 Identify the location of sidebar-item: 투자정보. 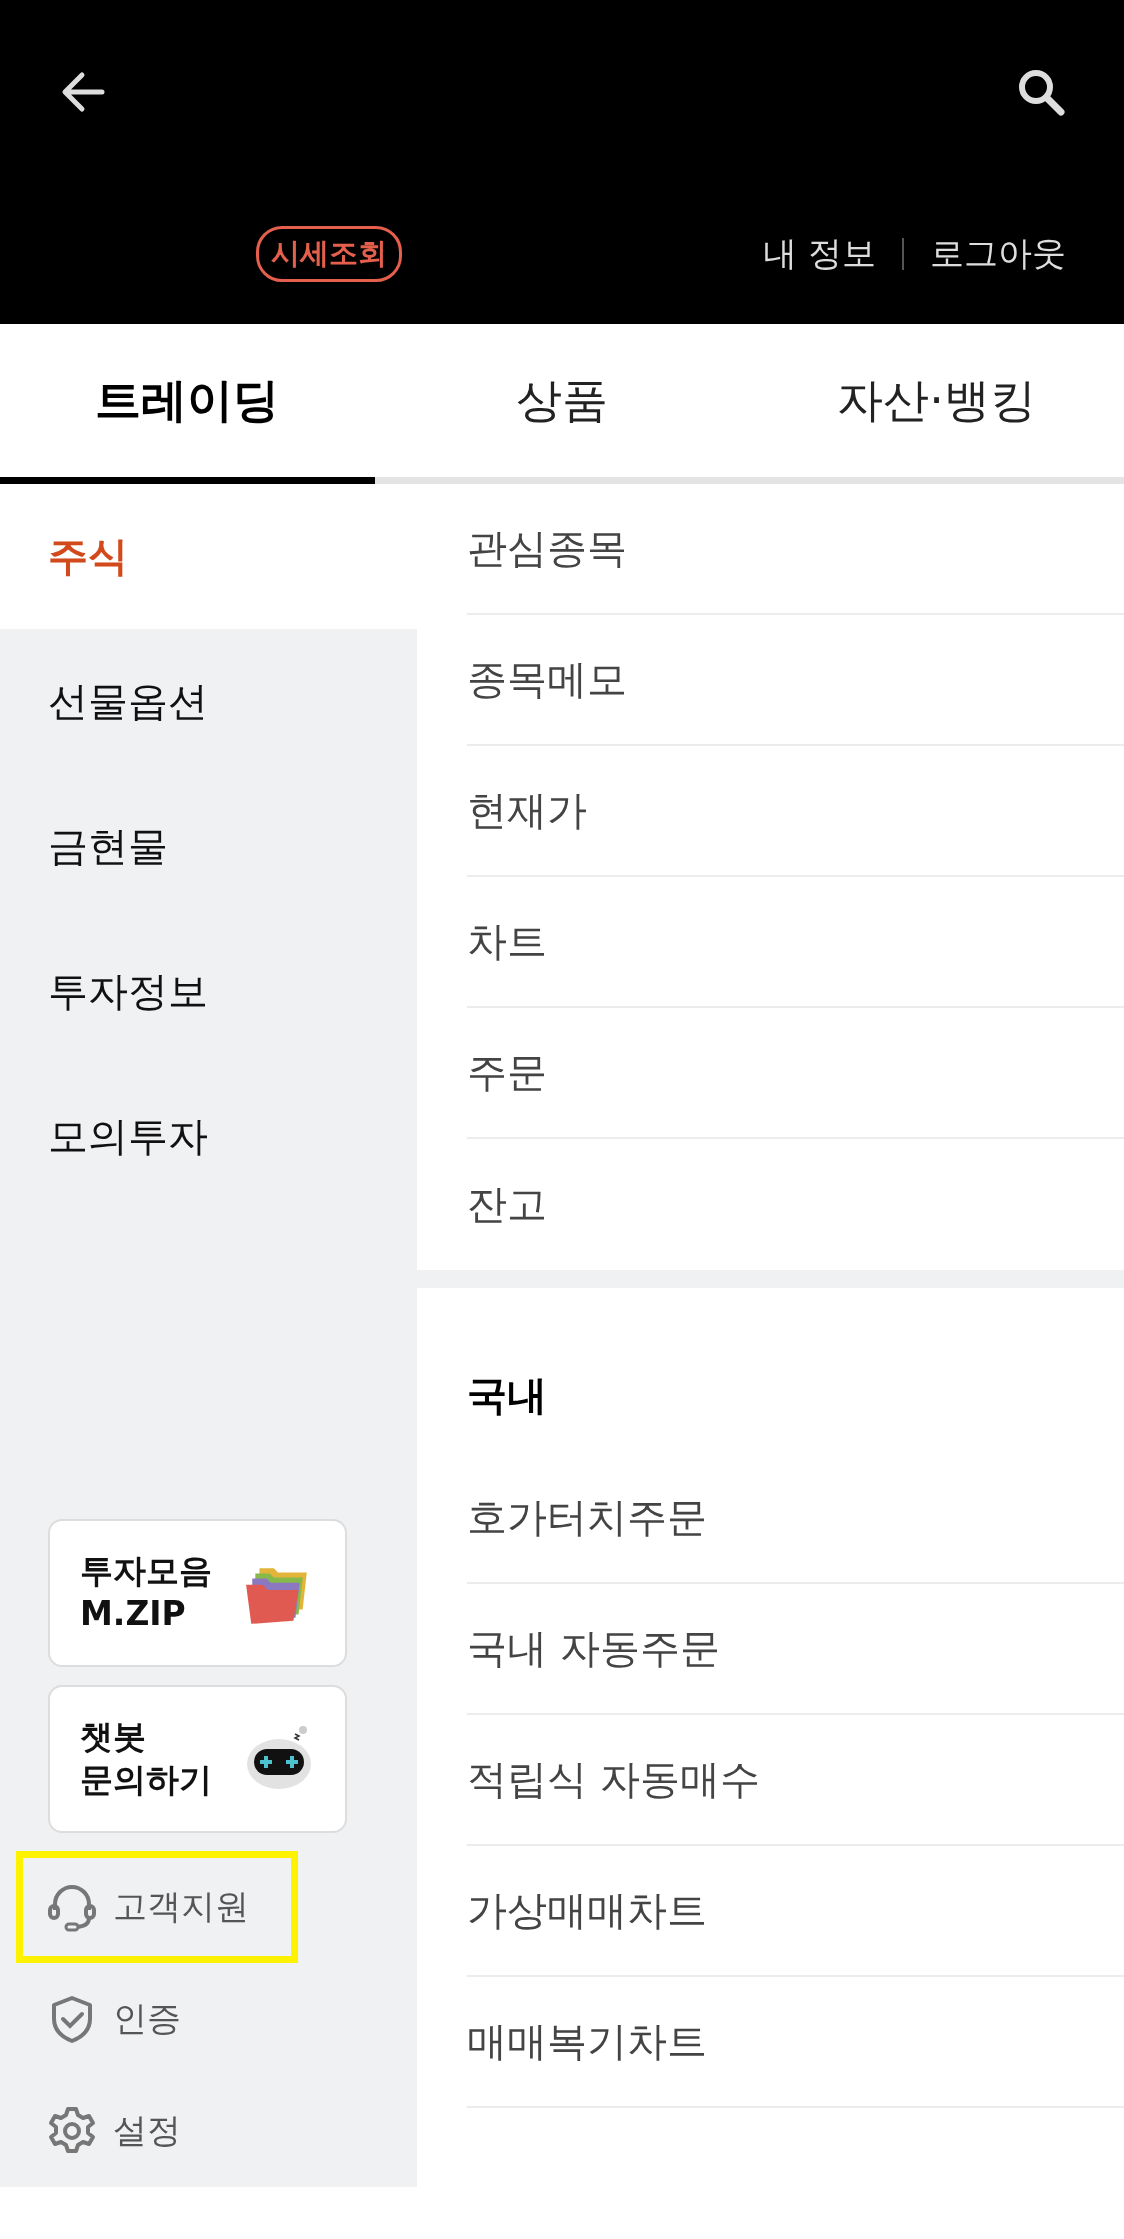
(208, 991).